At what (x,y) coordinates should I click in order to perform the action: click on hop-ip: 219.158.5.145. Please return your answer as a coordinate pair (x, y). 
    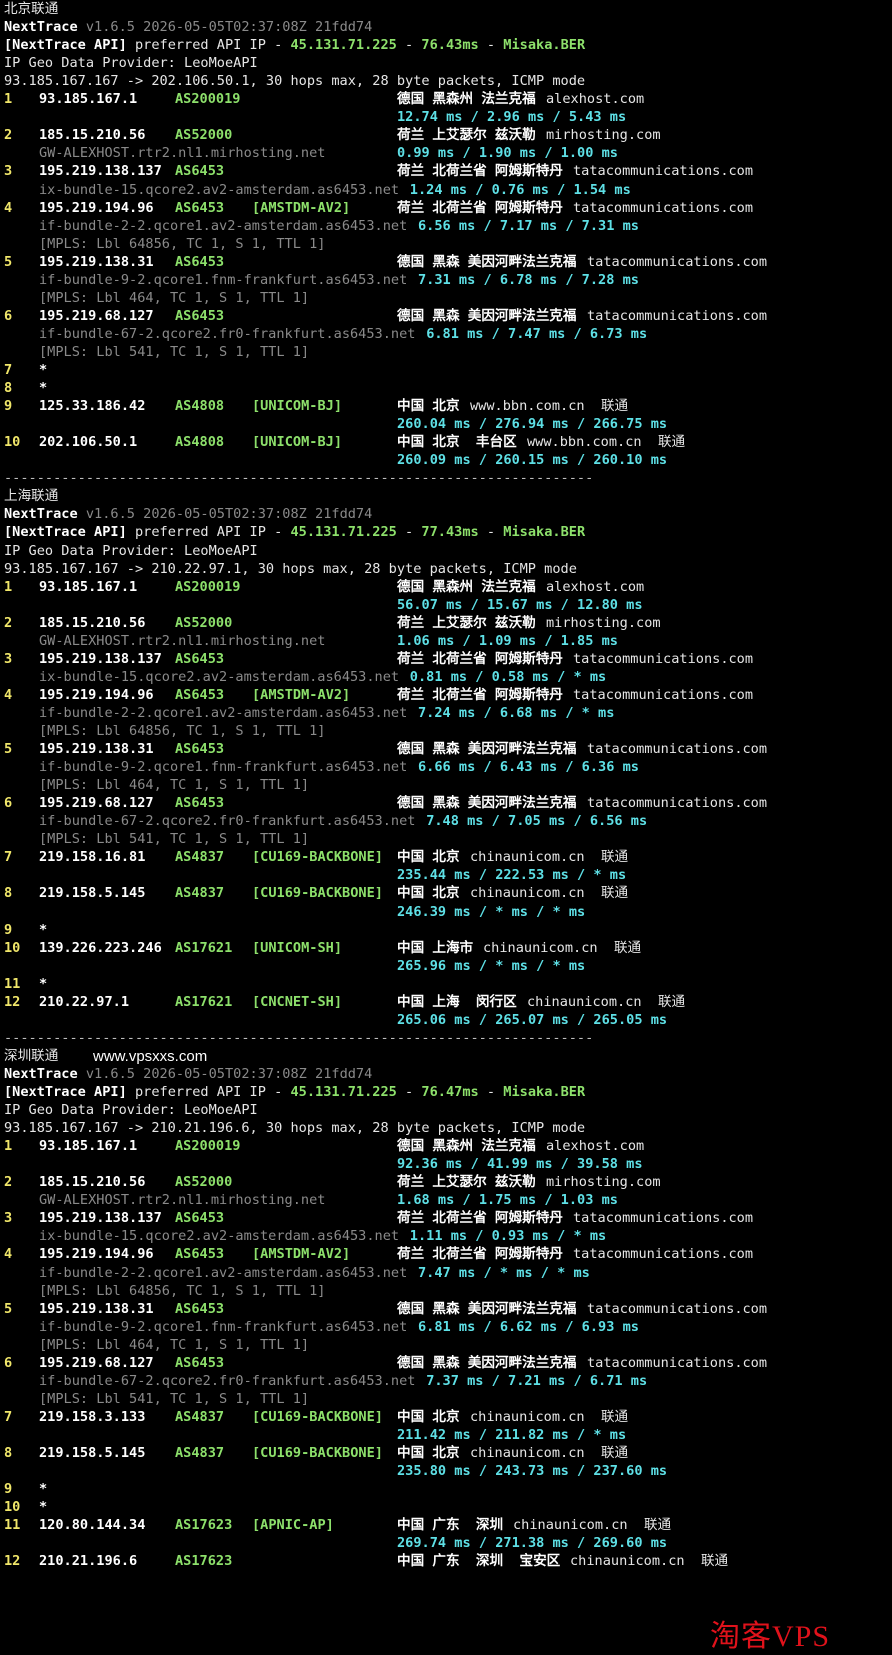
    Looking at the image, I should click on (92, 1453).